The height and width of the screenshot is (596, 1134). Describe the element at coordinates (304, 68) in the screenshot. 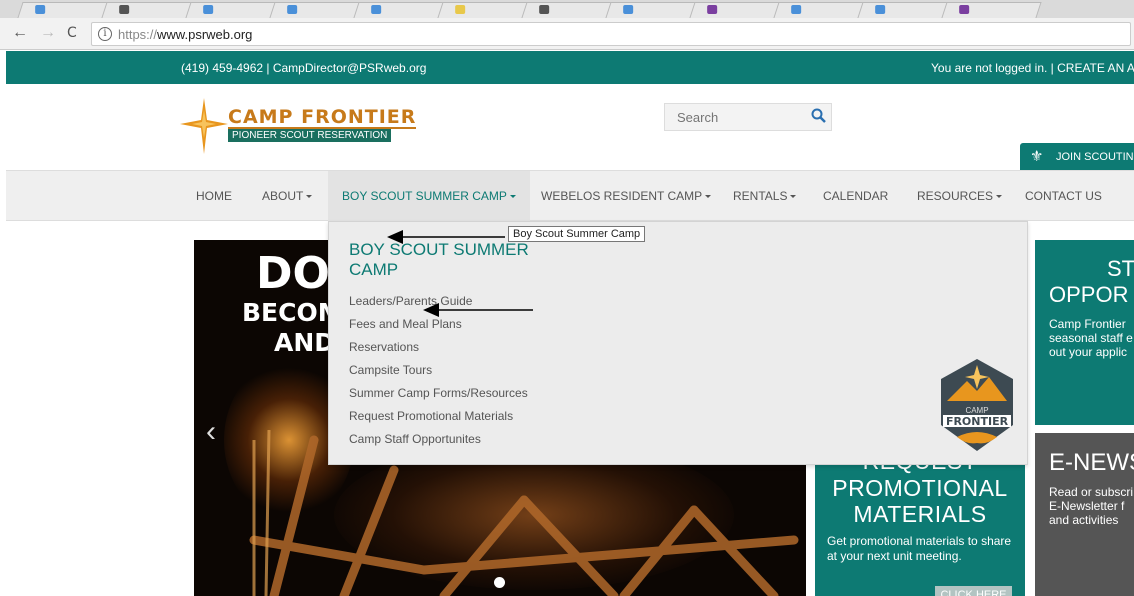

I see `contact-info: (419) 459-4962 | CampDirector@PSRweb.org` at that location.